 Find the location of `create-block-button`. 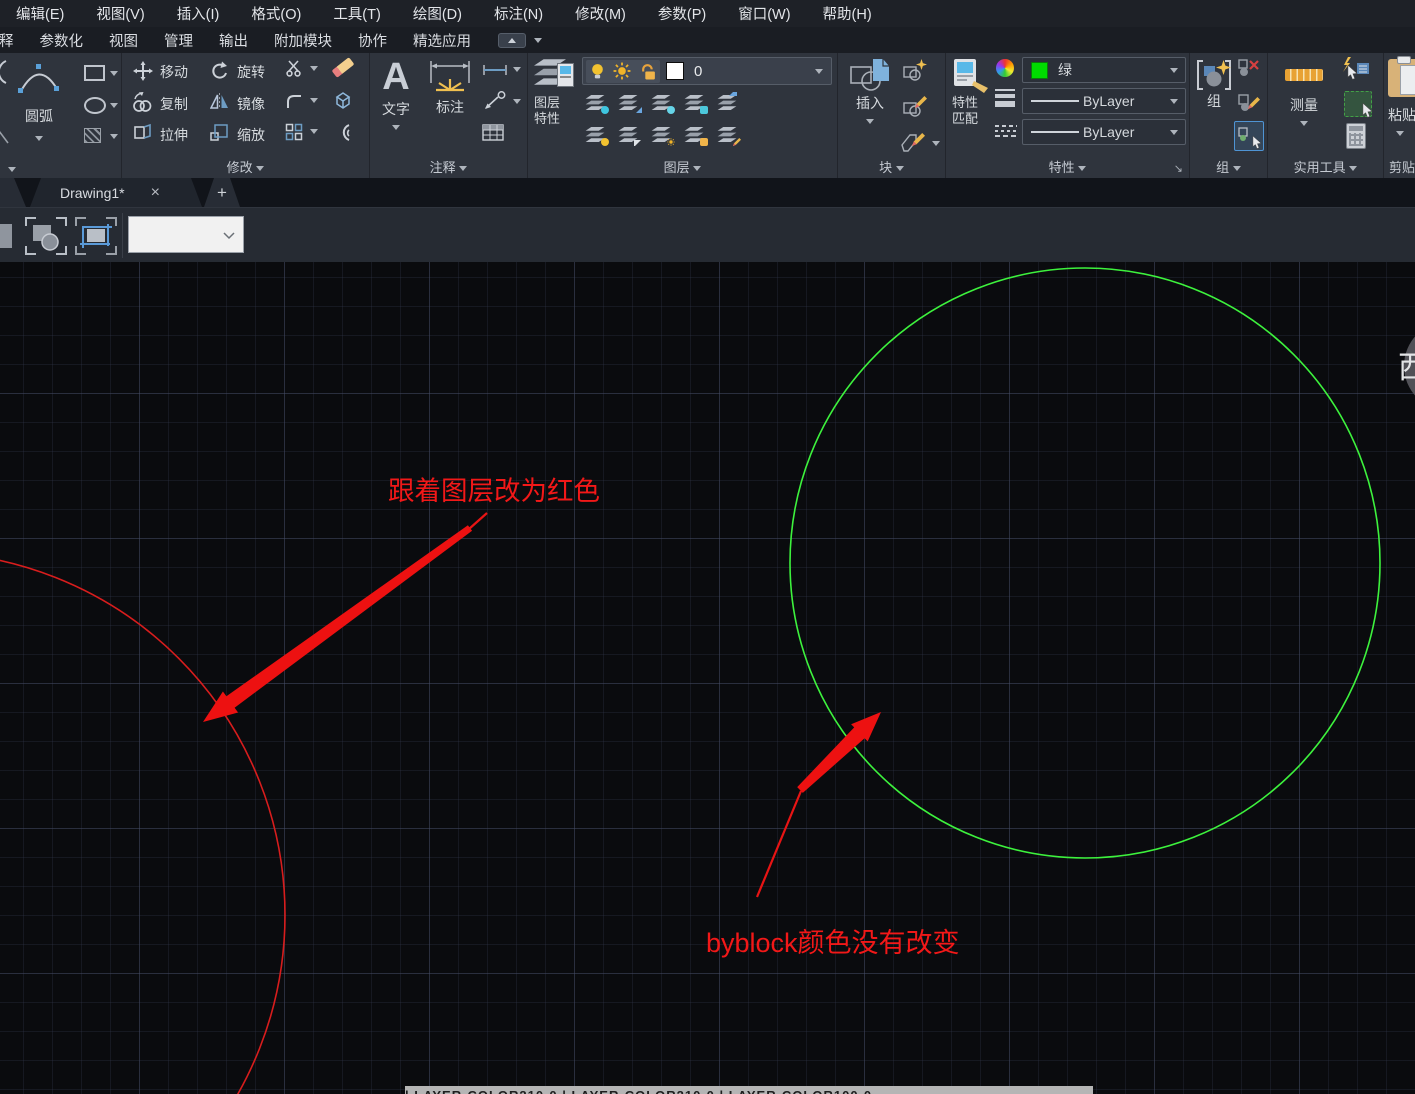

create-block-button is located at coordinates (915, 70).